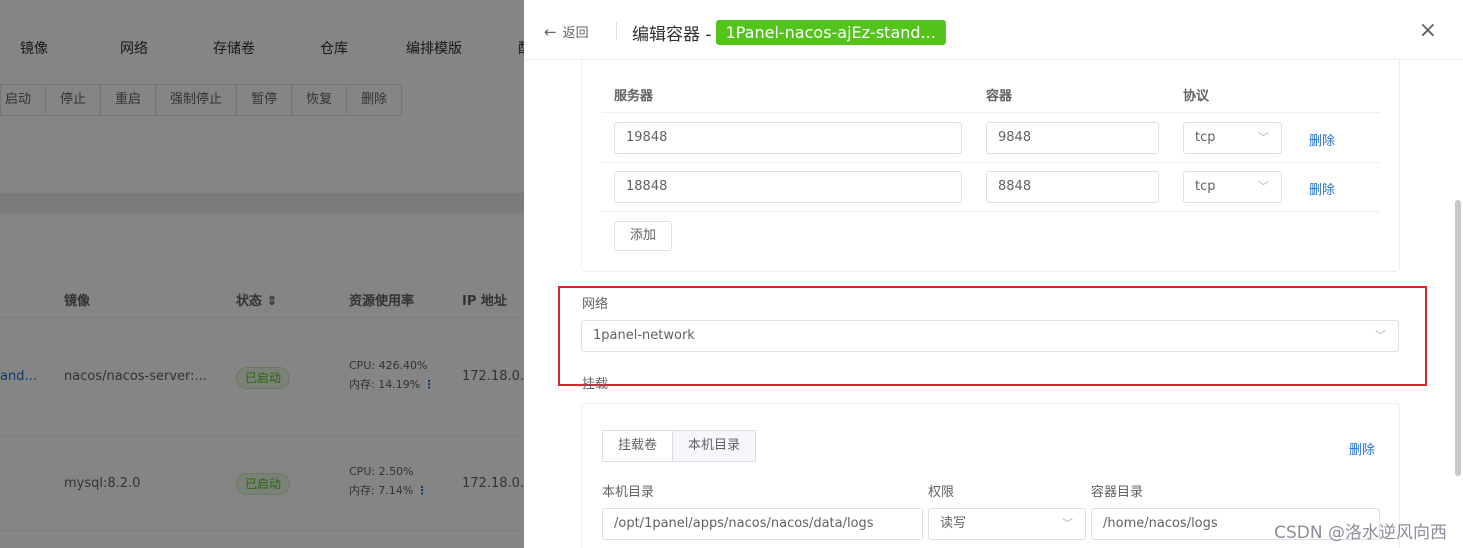  Describe the element at coordinates (762, 524) in the screenshot. I see `host-dir-input: /opt/1panel/apps/nacos/nacos/data/logs` at that location.